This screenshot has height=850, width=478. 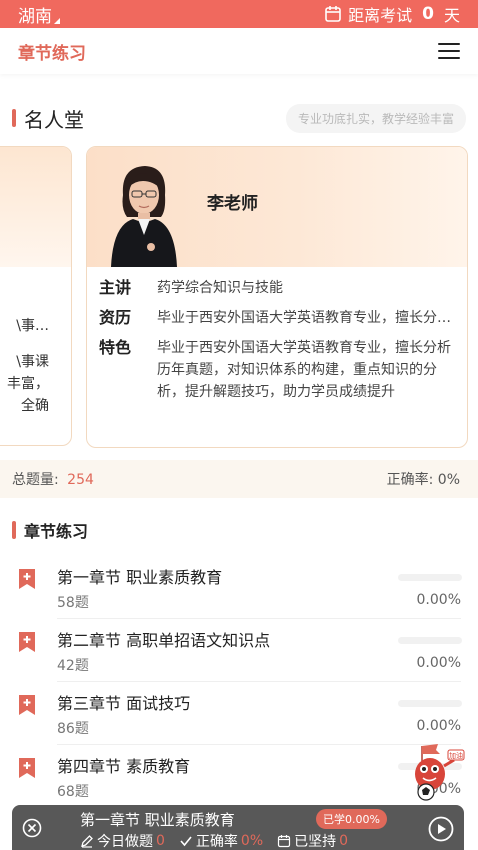 I want to click on chapter-question-count: 68题, so click(x=73, y=792).